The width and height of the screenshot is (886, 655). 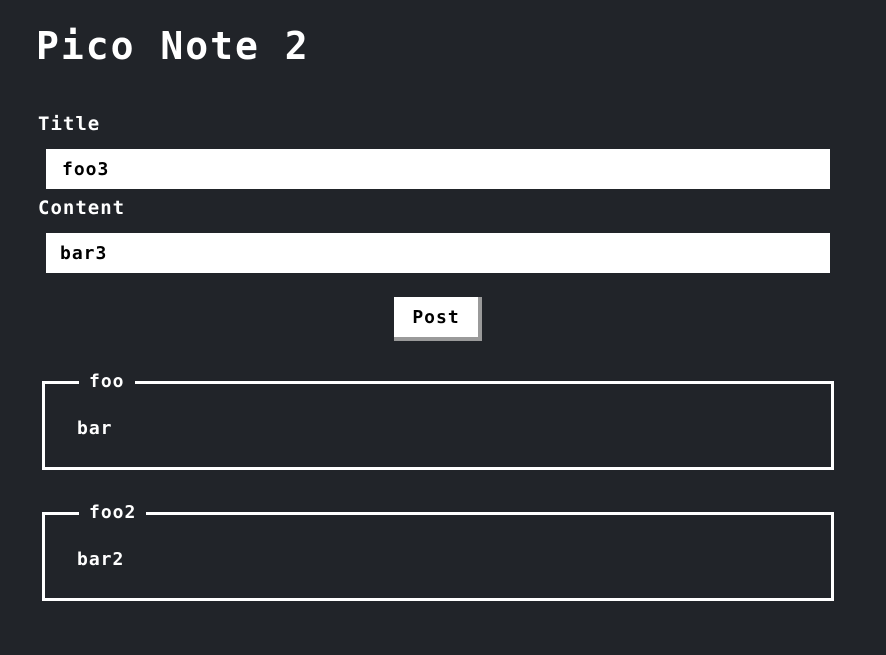 What do you see at coordinates (173, 46) in the screenshot?
I see `app-title: Pico Note 2` at bounding box center [173, 46].